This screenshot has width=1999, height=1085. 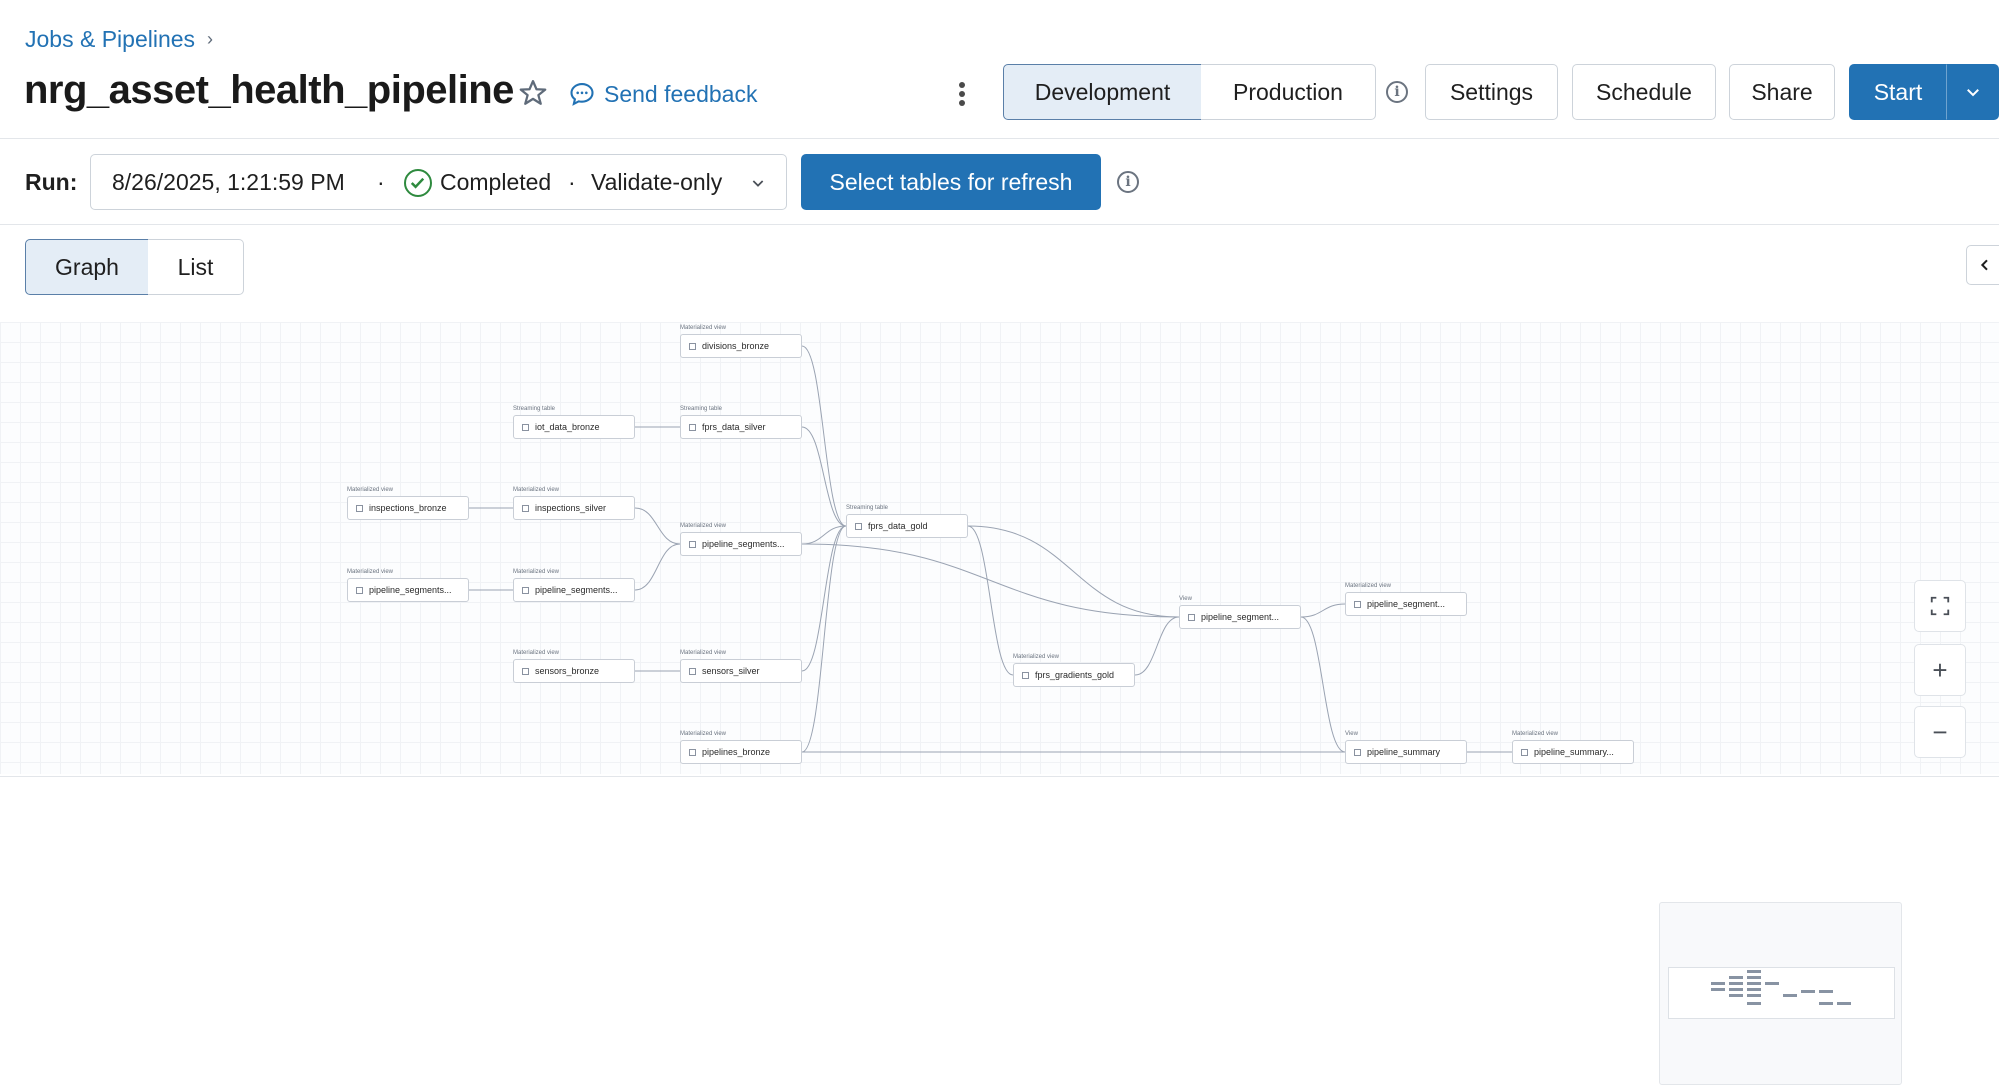 I want to click on graph-node-divisions-bronze: divisions_bronze, so click(x=741, y=346).